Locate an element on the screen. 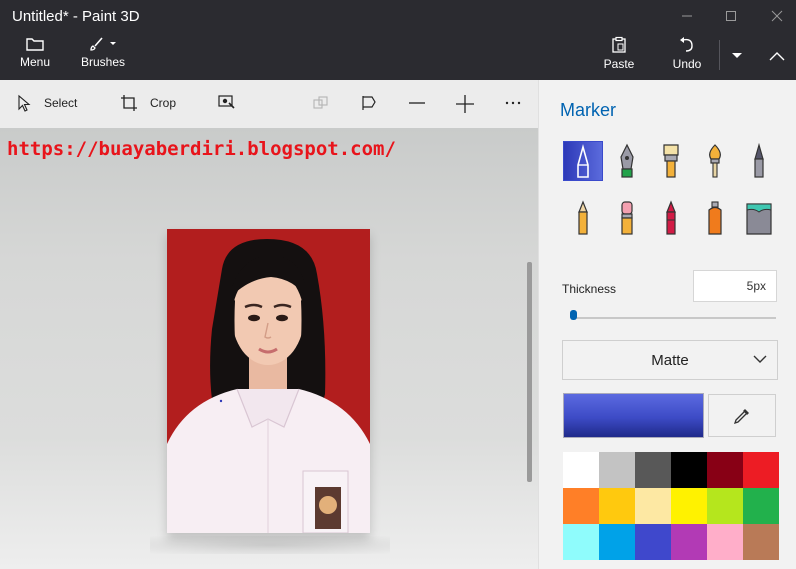  window-title: Untitled* - Paint 3D is located at coordinates (76, 16).